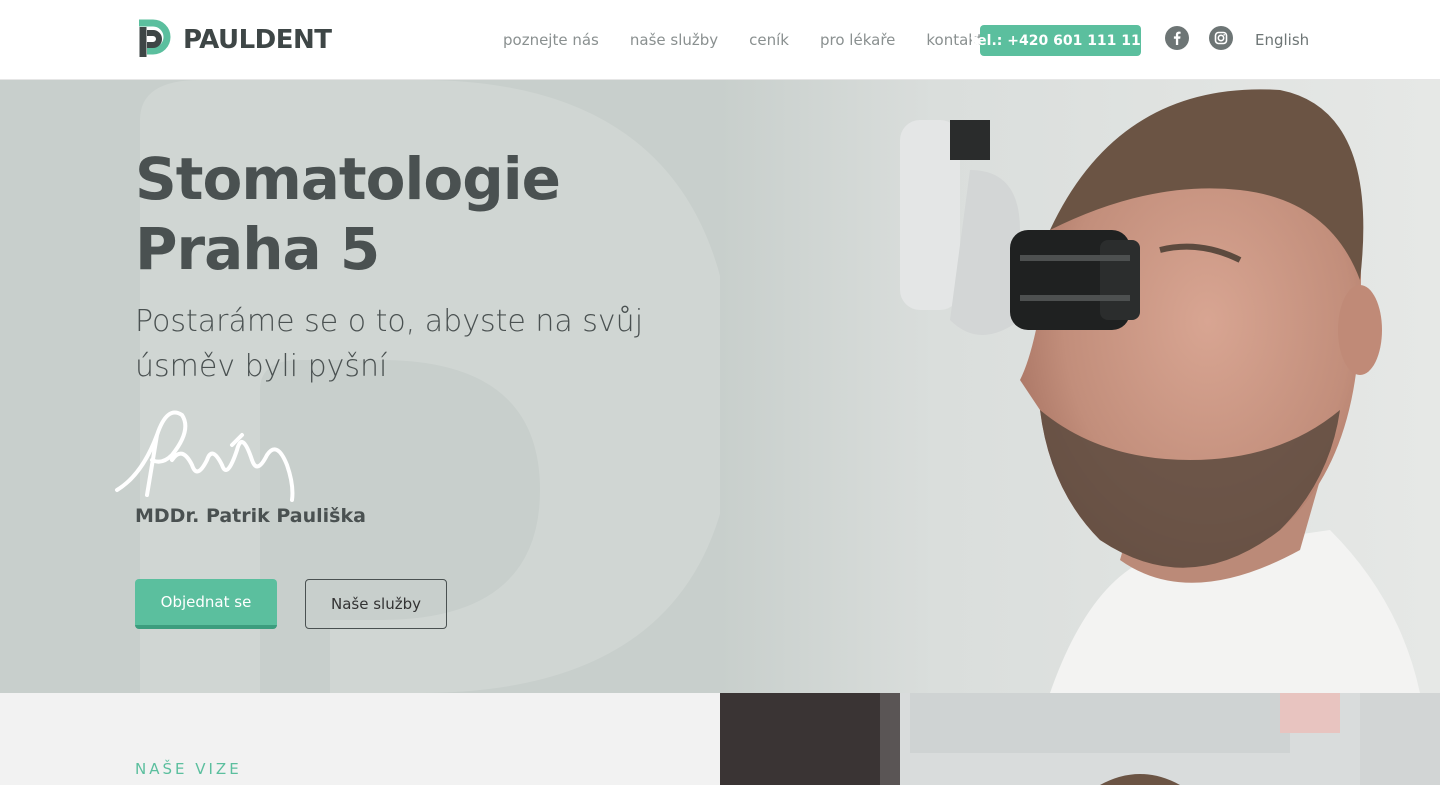 Image resolution: width=1440 pixels, height=785 pixels. What do you see at coordinates (376, 604) in the screenshot?
I see `our-services-button: Naše služby` at bounding box center [376, 604].